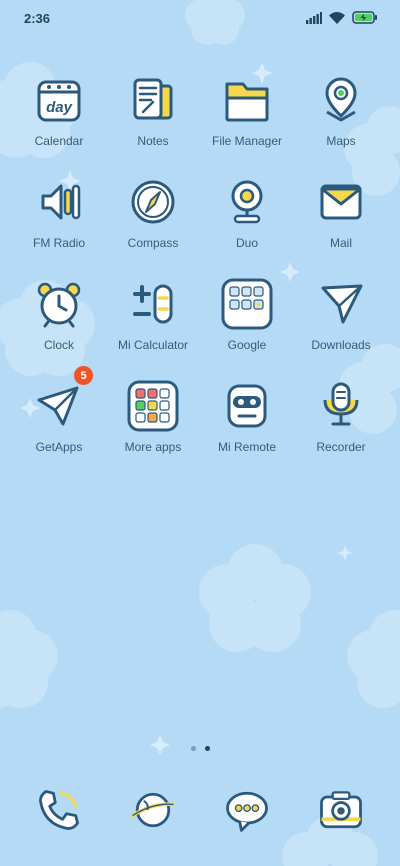 Image resolution: width=400 pixels, height=866 pixels. I want to click on app-getapps: 5 GetApps, so click(59, 410).